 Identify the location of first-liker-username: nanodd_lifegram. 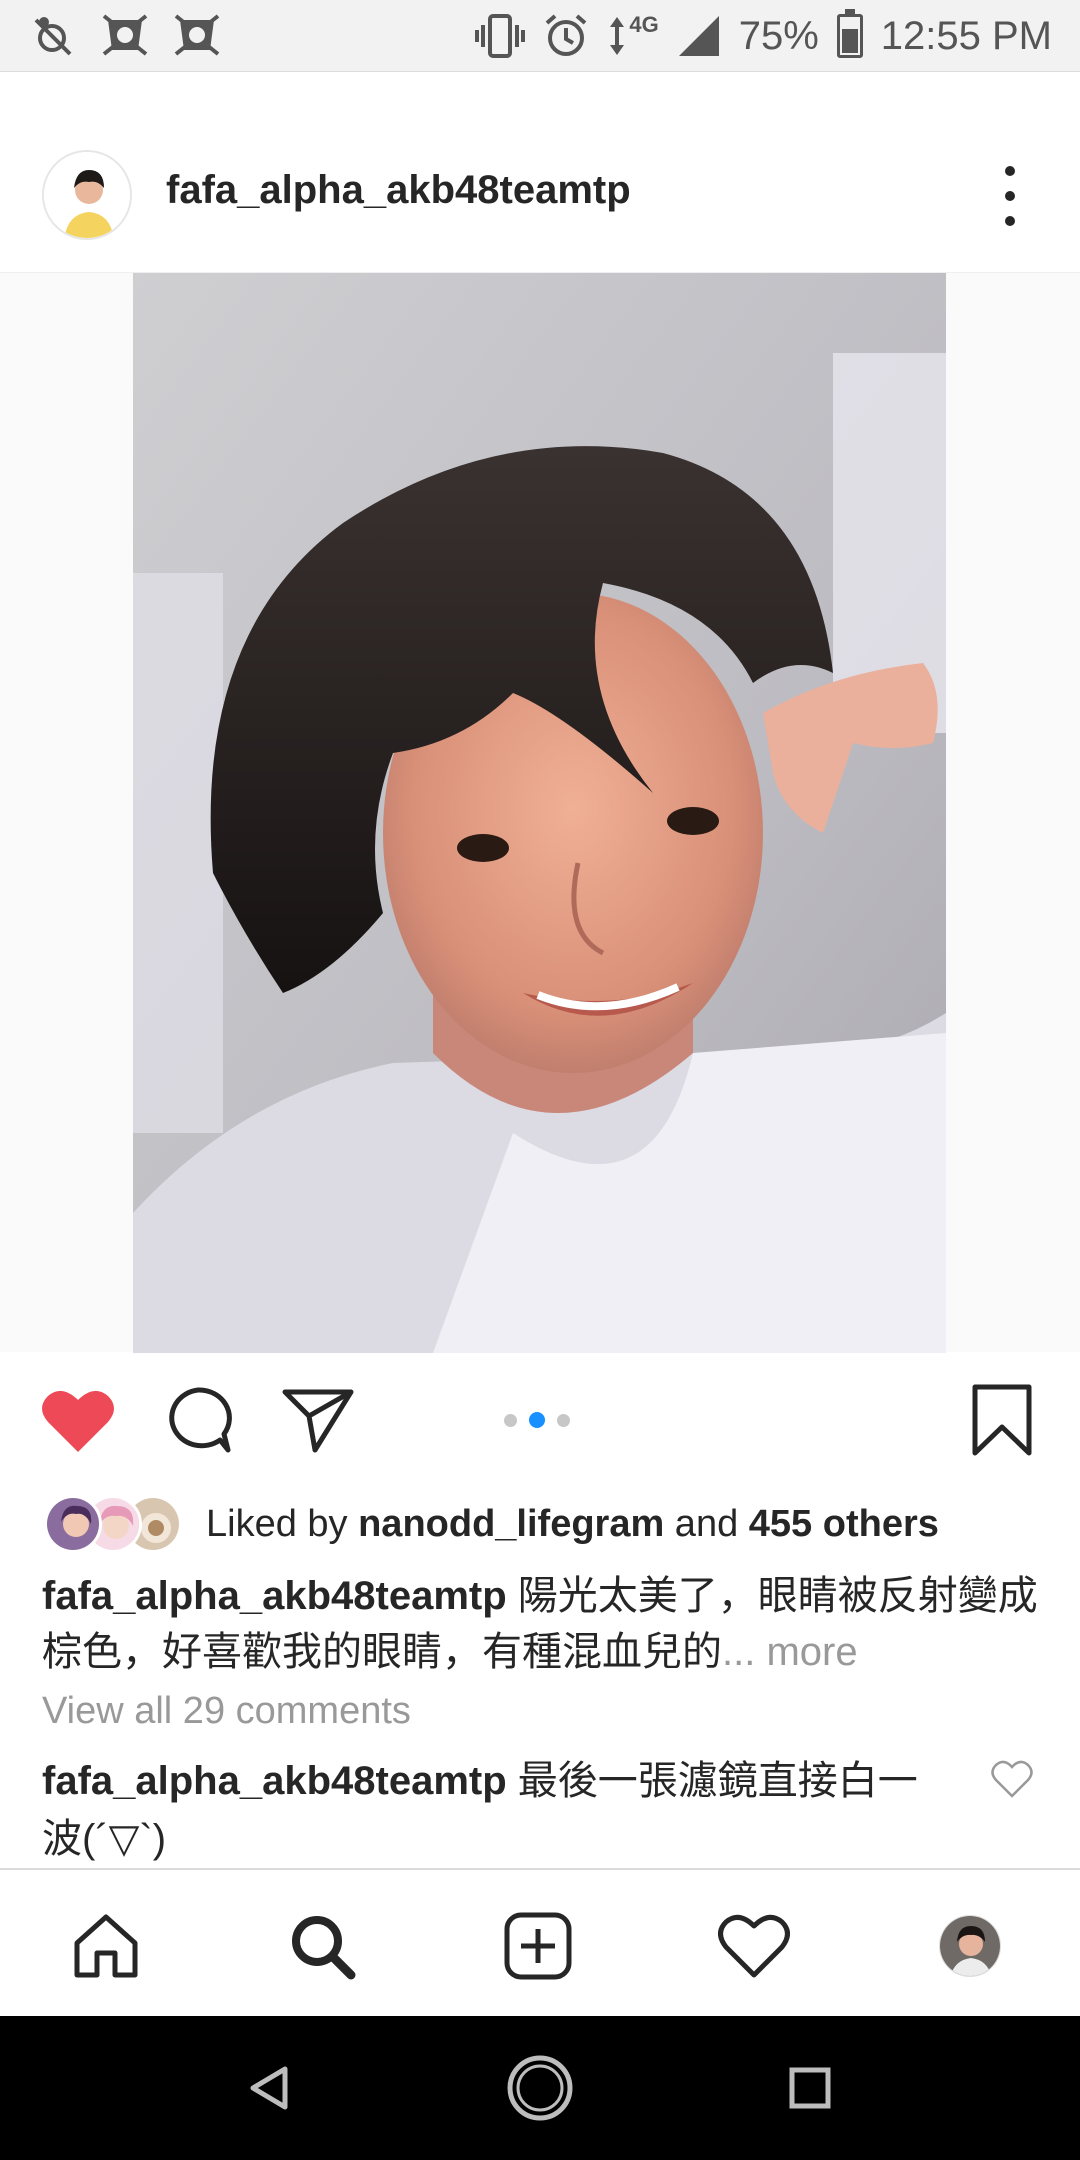
(511, 1524).